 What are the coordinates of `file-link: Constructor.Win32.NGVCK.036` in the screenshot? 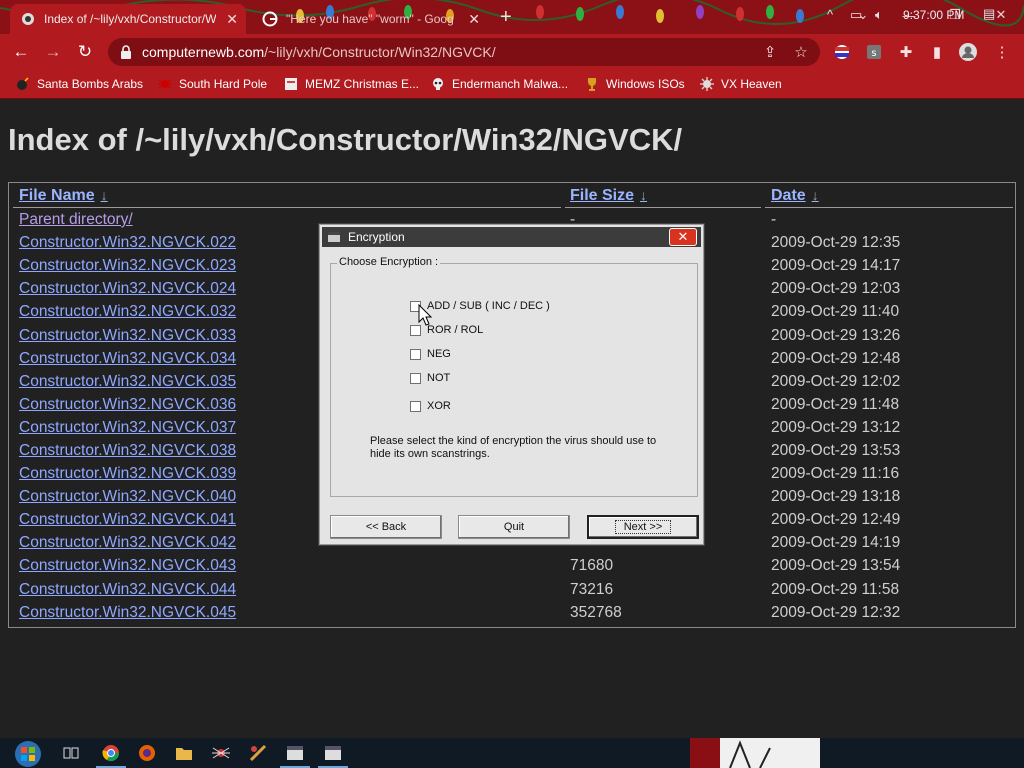 It's located at (127, 405).